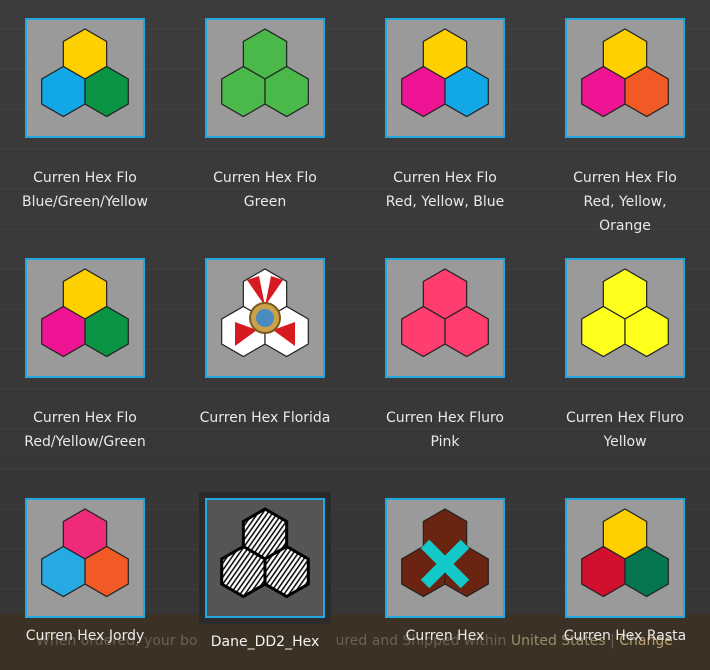  I want to click on swatch-name-line: Curren Hex Rasta, so click(625, 636).